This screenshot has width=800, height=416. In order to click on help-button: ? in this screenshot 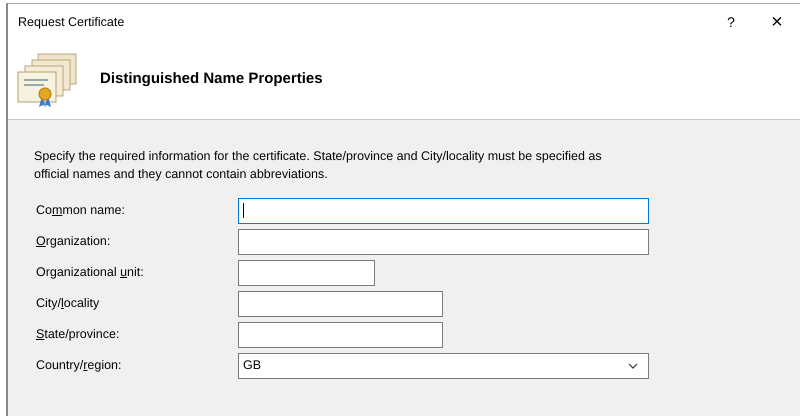, I will do `click(731, 22)`.